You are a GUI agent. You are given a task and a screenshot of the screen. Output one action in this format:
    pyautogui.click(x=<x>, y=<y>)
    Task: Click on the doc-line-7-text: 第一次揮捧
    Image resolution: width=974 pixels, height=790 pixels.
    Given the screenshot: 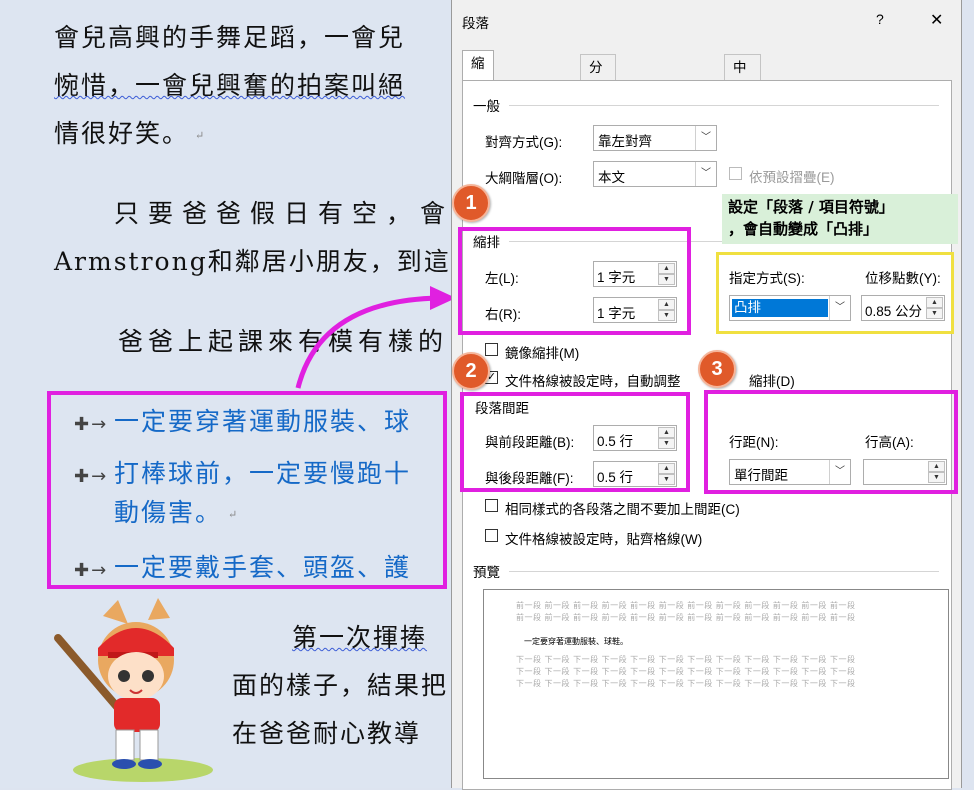 What is the action you would take?
    pyautogui.click(x=360, y=637)
    